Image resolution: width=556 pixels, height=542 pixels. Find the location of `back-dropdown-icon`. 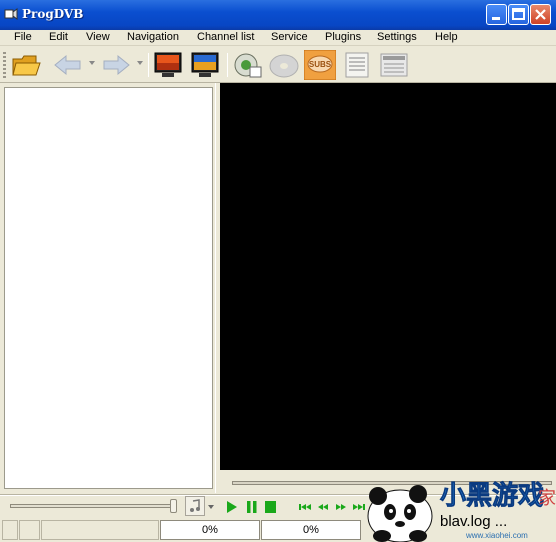

back-dropdown-icon is located at coordinates (92, 63).